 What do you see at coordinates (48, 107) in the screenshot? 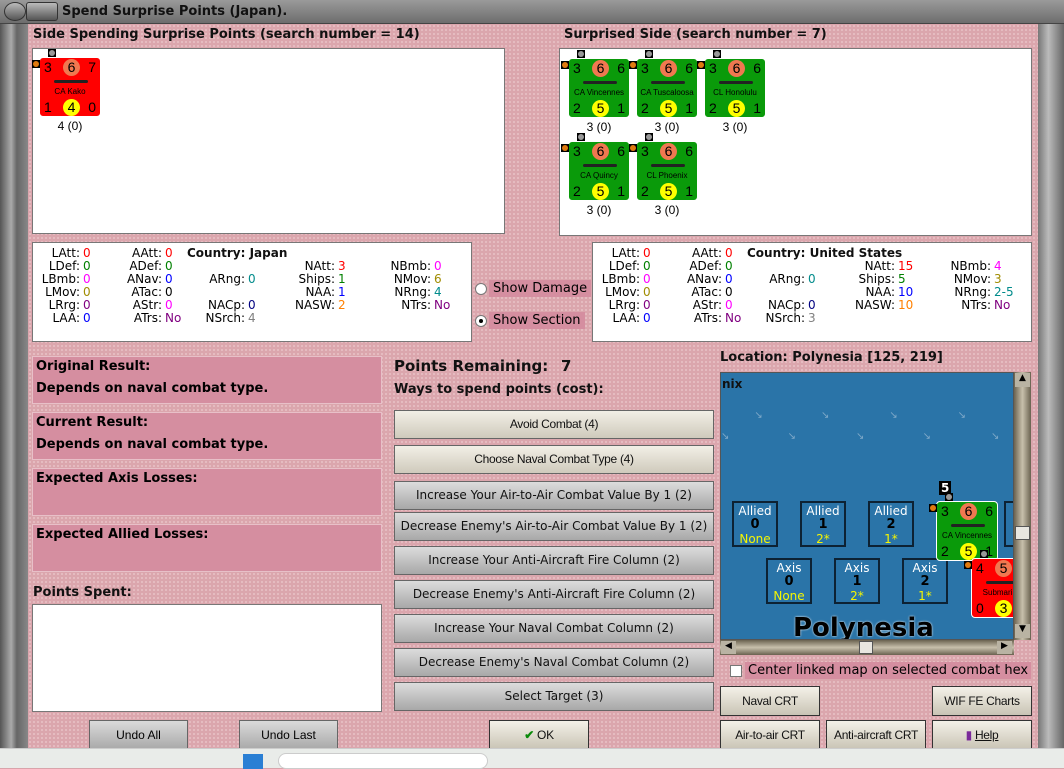
I see `counter-bl-value: 1` at bounding box center [48, 107].